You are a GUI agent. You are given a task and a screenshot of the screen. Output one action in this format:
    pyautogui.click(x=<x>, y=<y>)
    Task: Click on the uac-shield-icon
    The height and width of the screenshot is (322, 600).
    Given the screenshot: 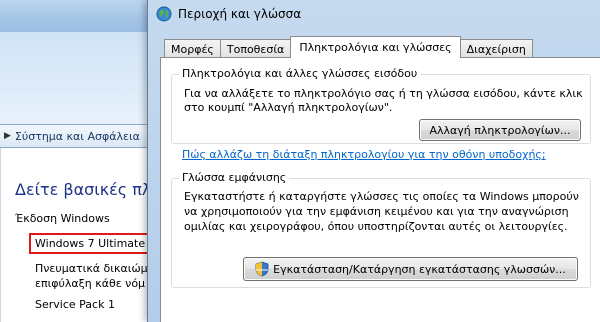 What is the action you would take?
    pyautogui.click(x=262, y=269)
    